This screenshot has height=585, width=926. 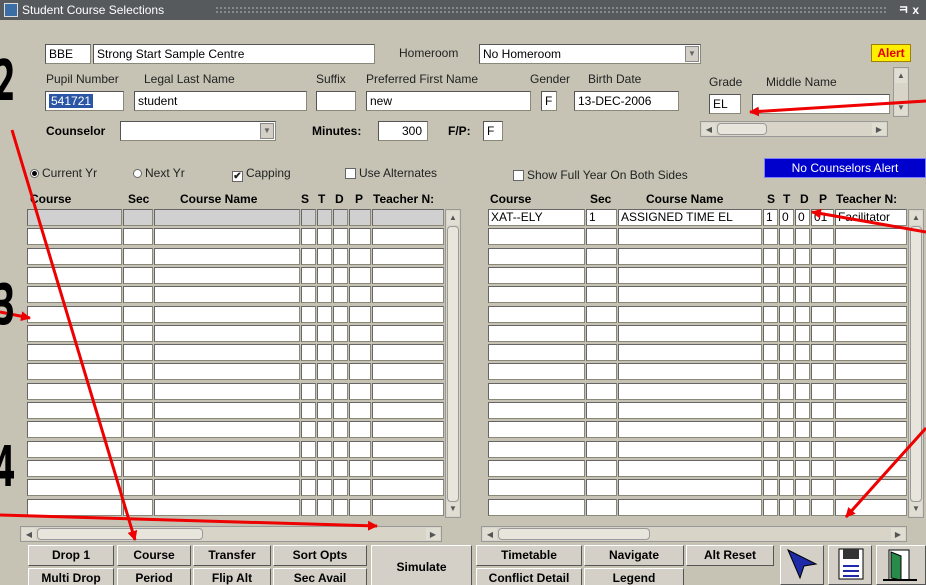 What do you see at coordinates (493, 131) in the screenshot?
I see `fp-field: F` at bounding box center [493, 131].